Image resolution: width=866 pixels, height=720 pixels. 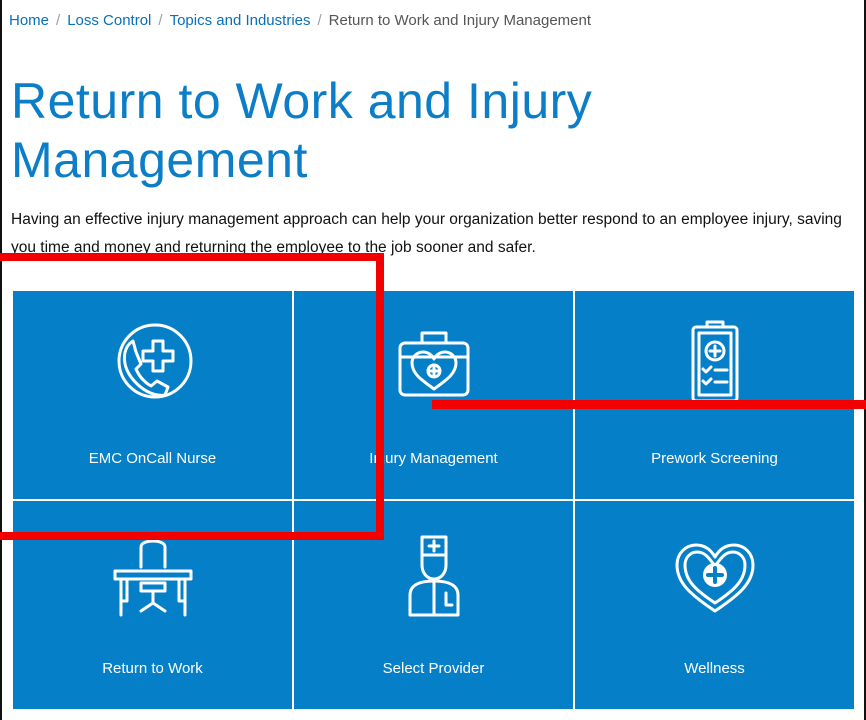 I want to click on tile-select-provider: Select Provider, so click(x=433, y=605).